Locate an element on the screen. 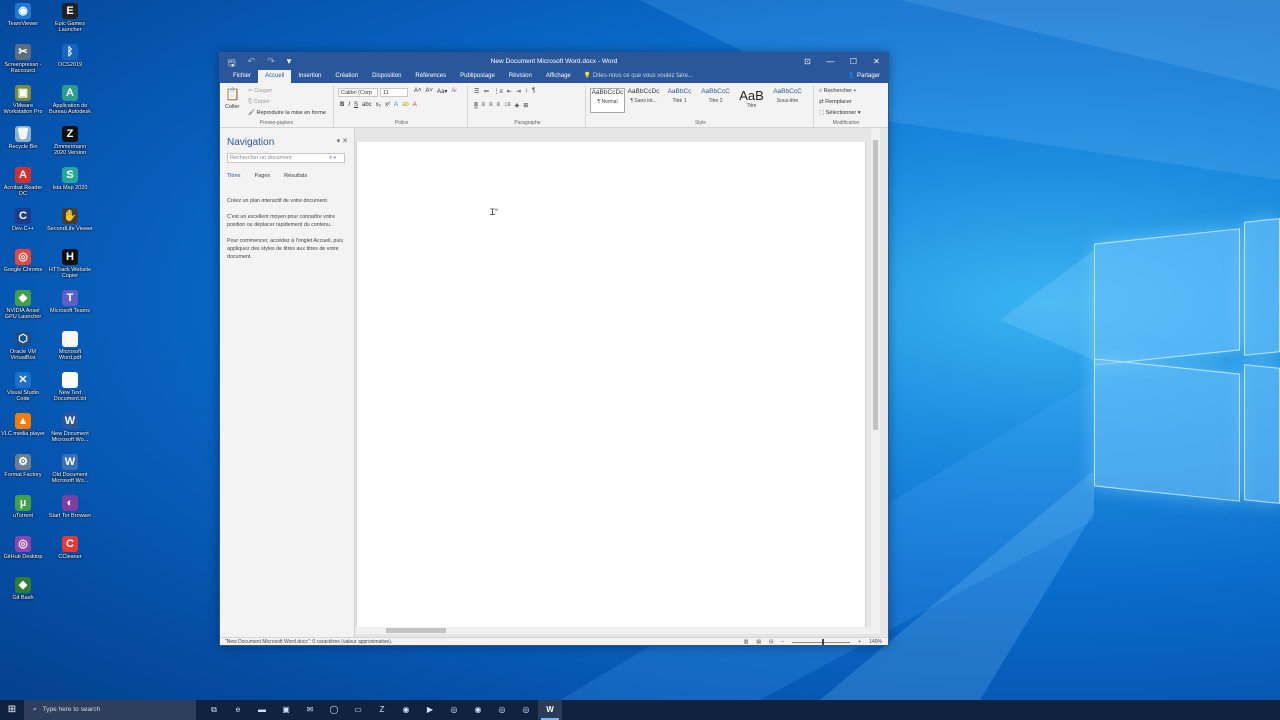 The width and height of the screenshot is (1280, 720). web-layout-icon: ⊟ is located at coordinates (771, 642).